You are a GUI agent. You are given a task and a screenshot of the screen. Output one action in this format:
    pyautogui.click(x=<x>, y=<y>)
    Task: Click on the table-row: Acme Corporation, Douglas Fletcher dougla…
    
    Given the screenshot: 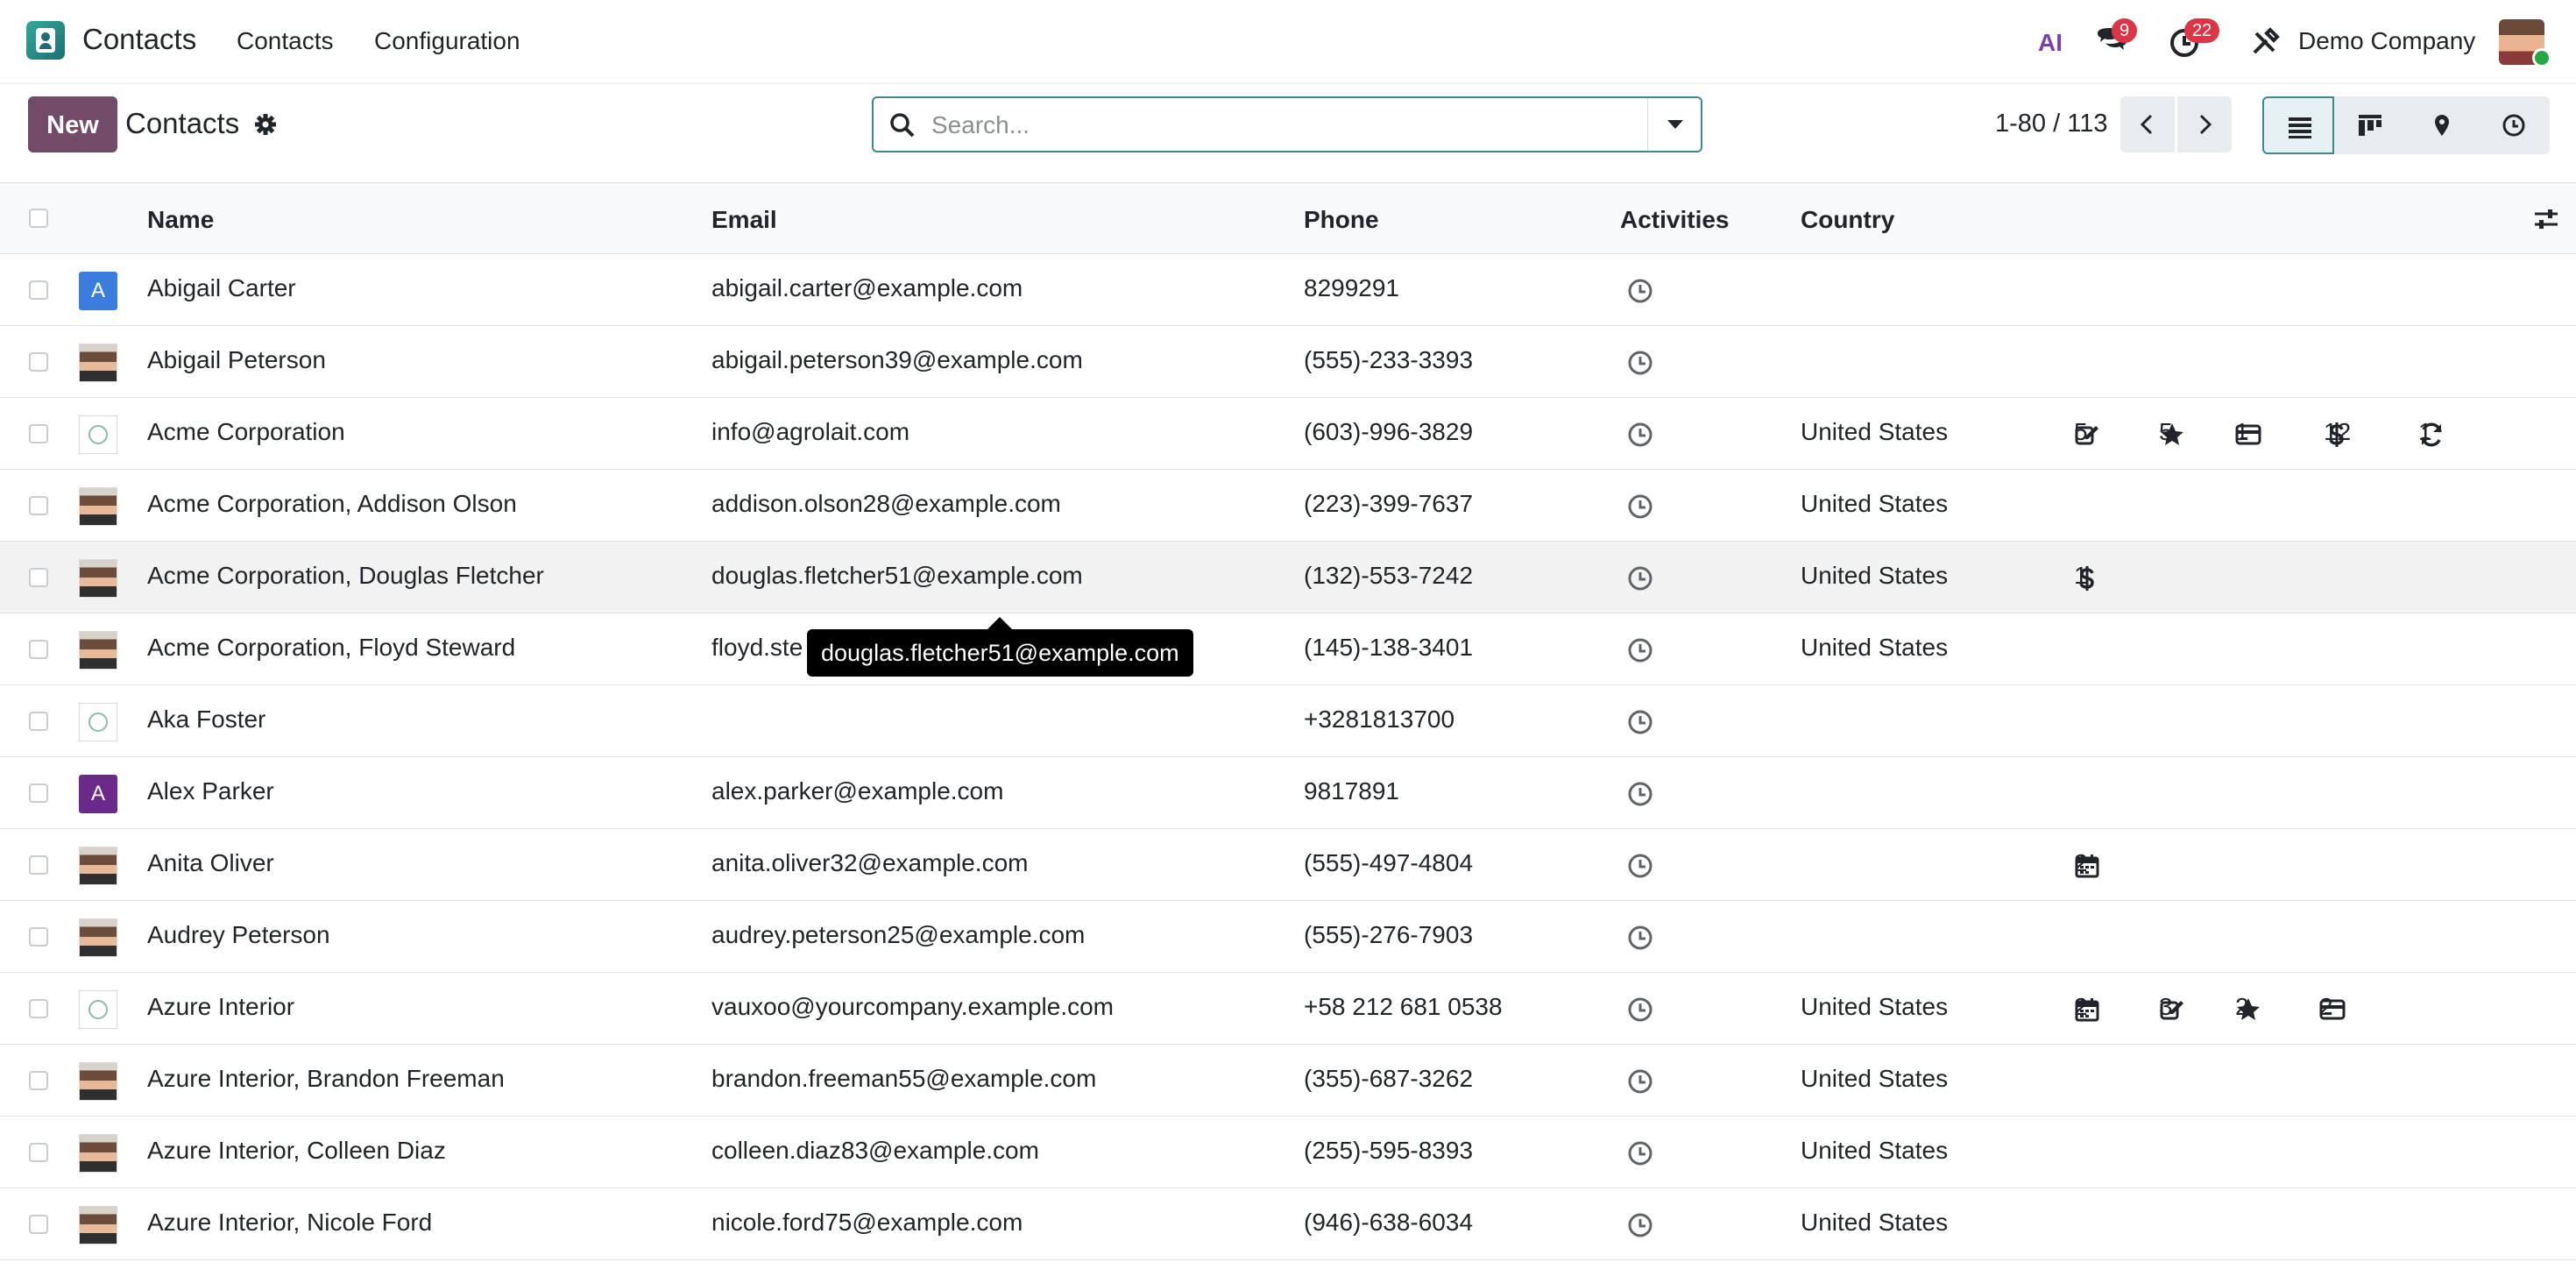 What is the action you would take?
    pyautogui.click(x=1288, y=577)
    